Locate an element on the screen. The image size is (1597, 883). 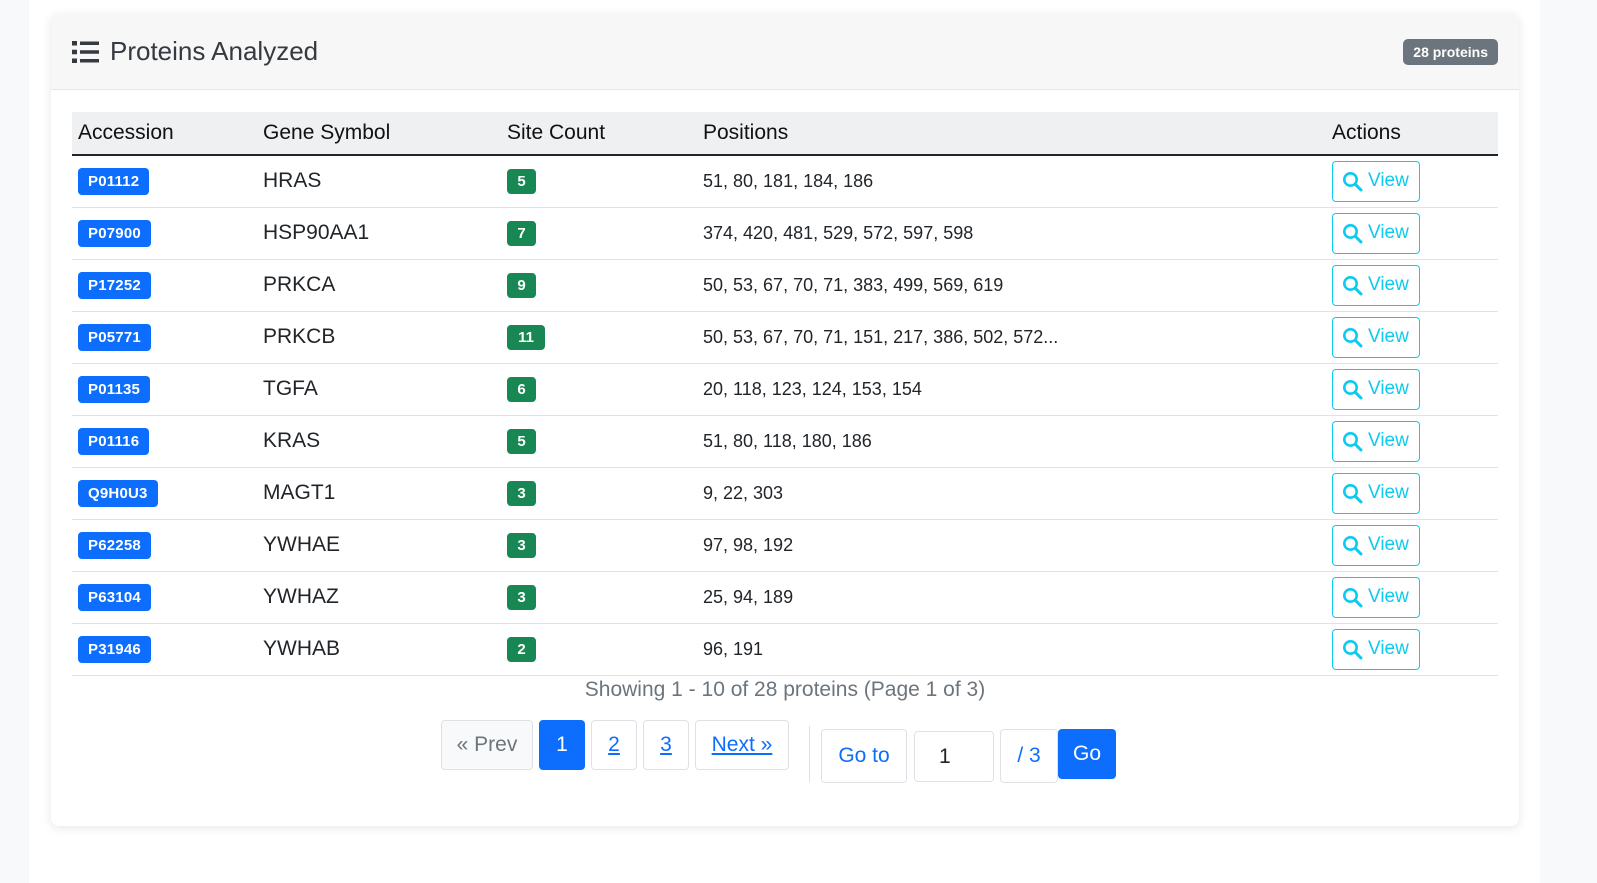
protein-count-badge: 28 proteins is located at coordinates (1450, 52).